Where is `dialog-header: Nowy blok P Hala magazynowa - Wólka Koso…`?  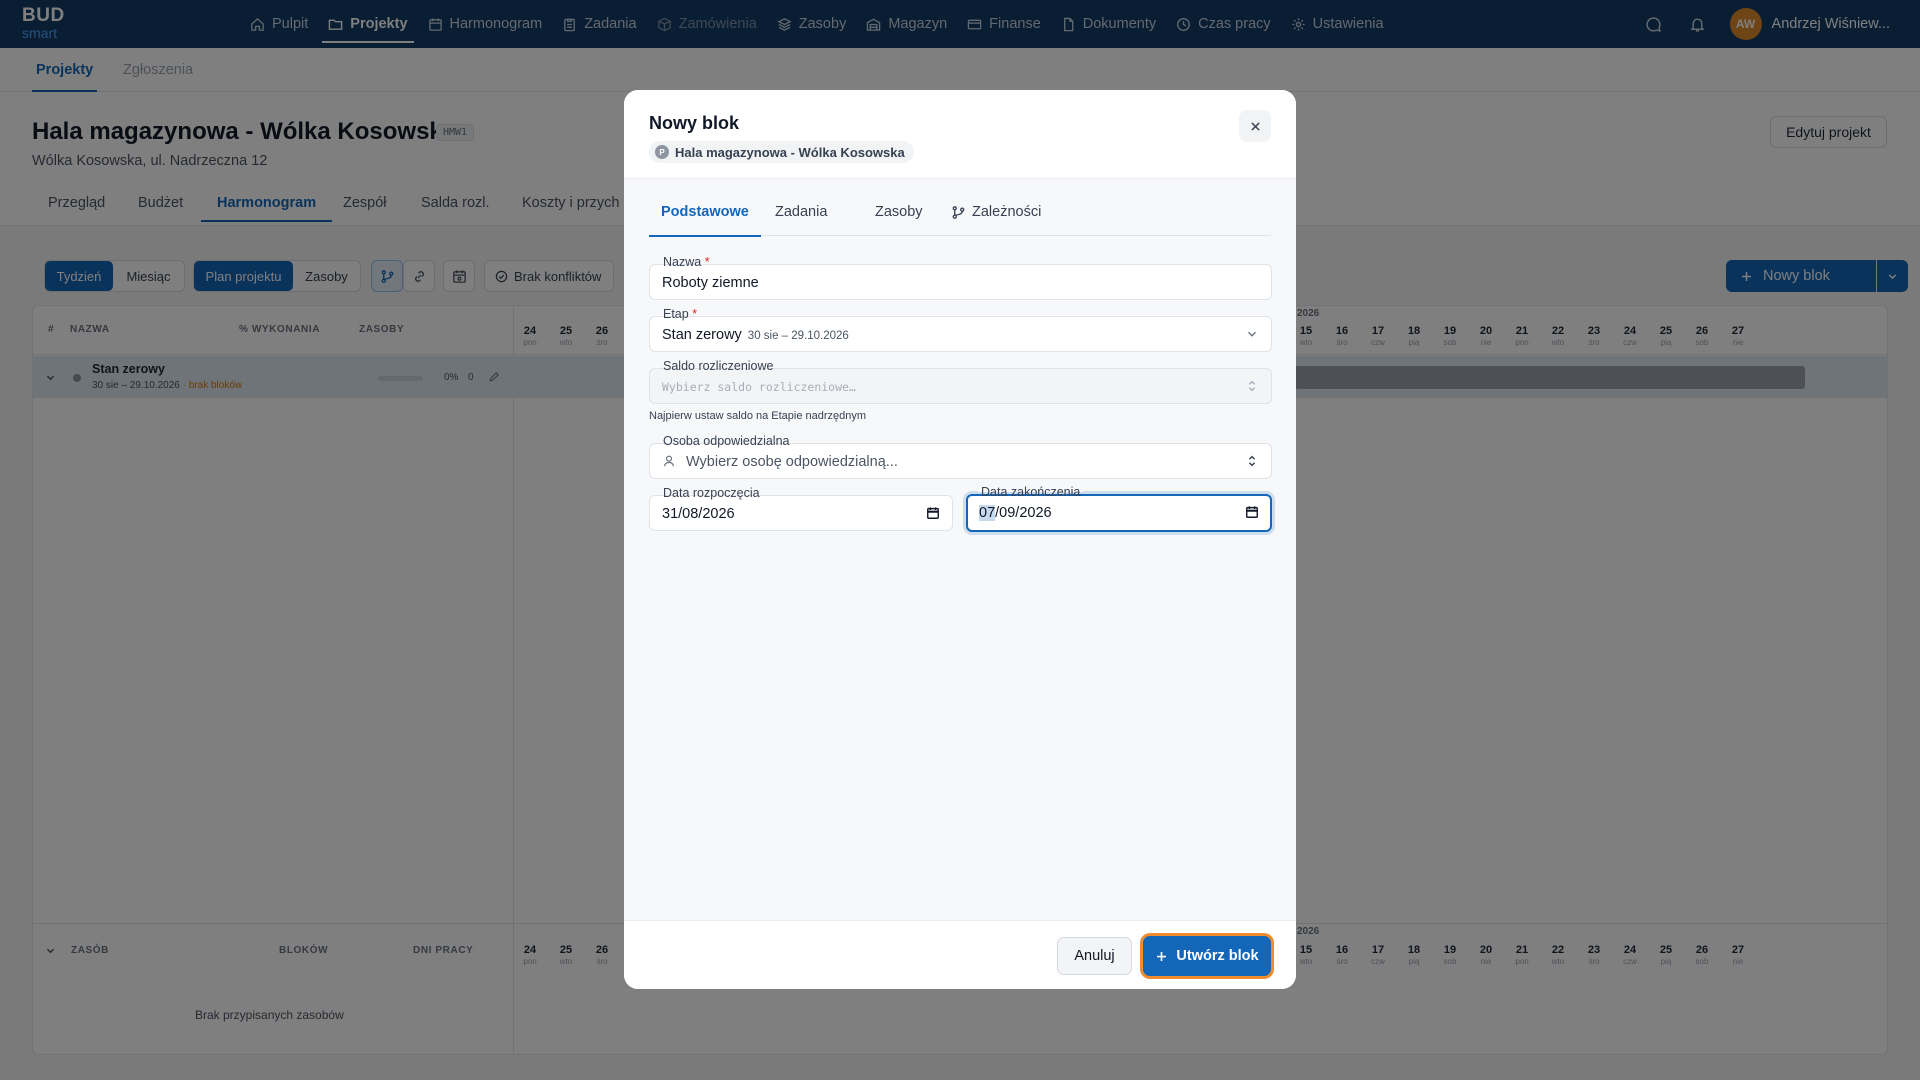 dialog-header: Nowy blok P Hala magazynowa - Wólka Koso… is located at coordinates (960, 134).